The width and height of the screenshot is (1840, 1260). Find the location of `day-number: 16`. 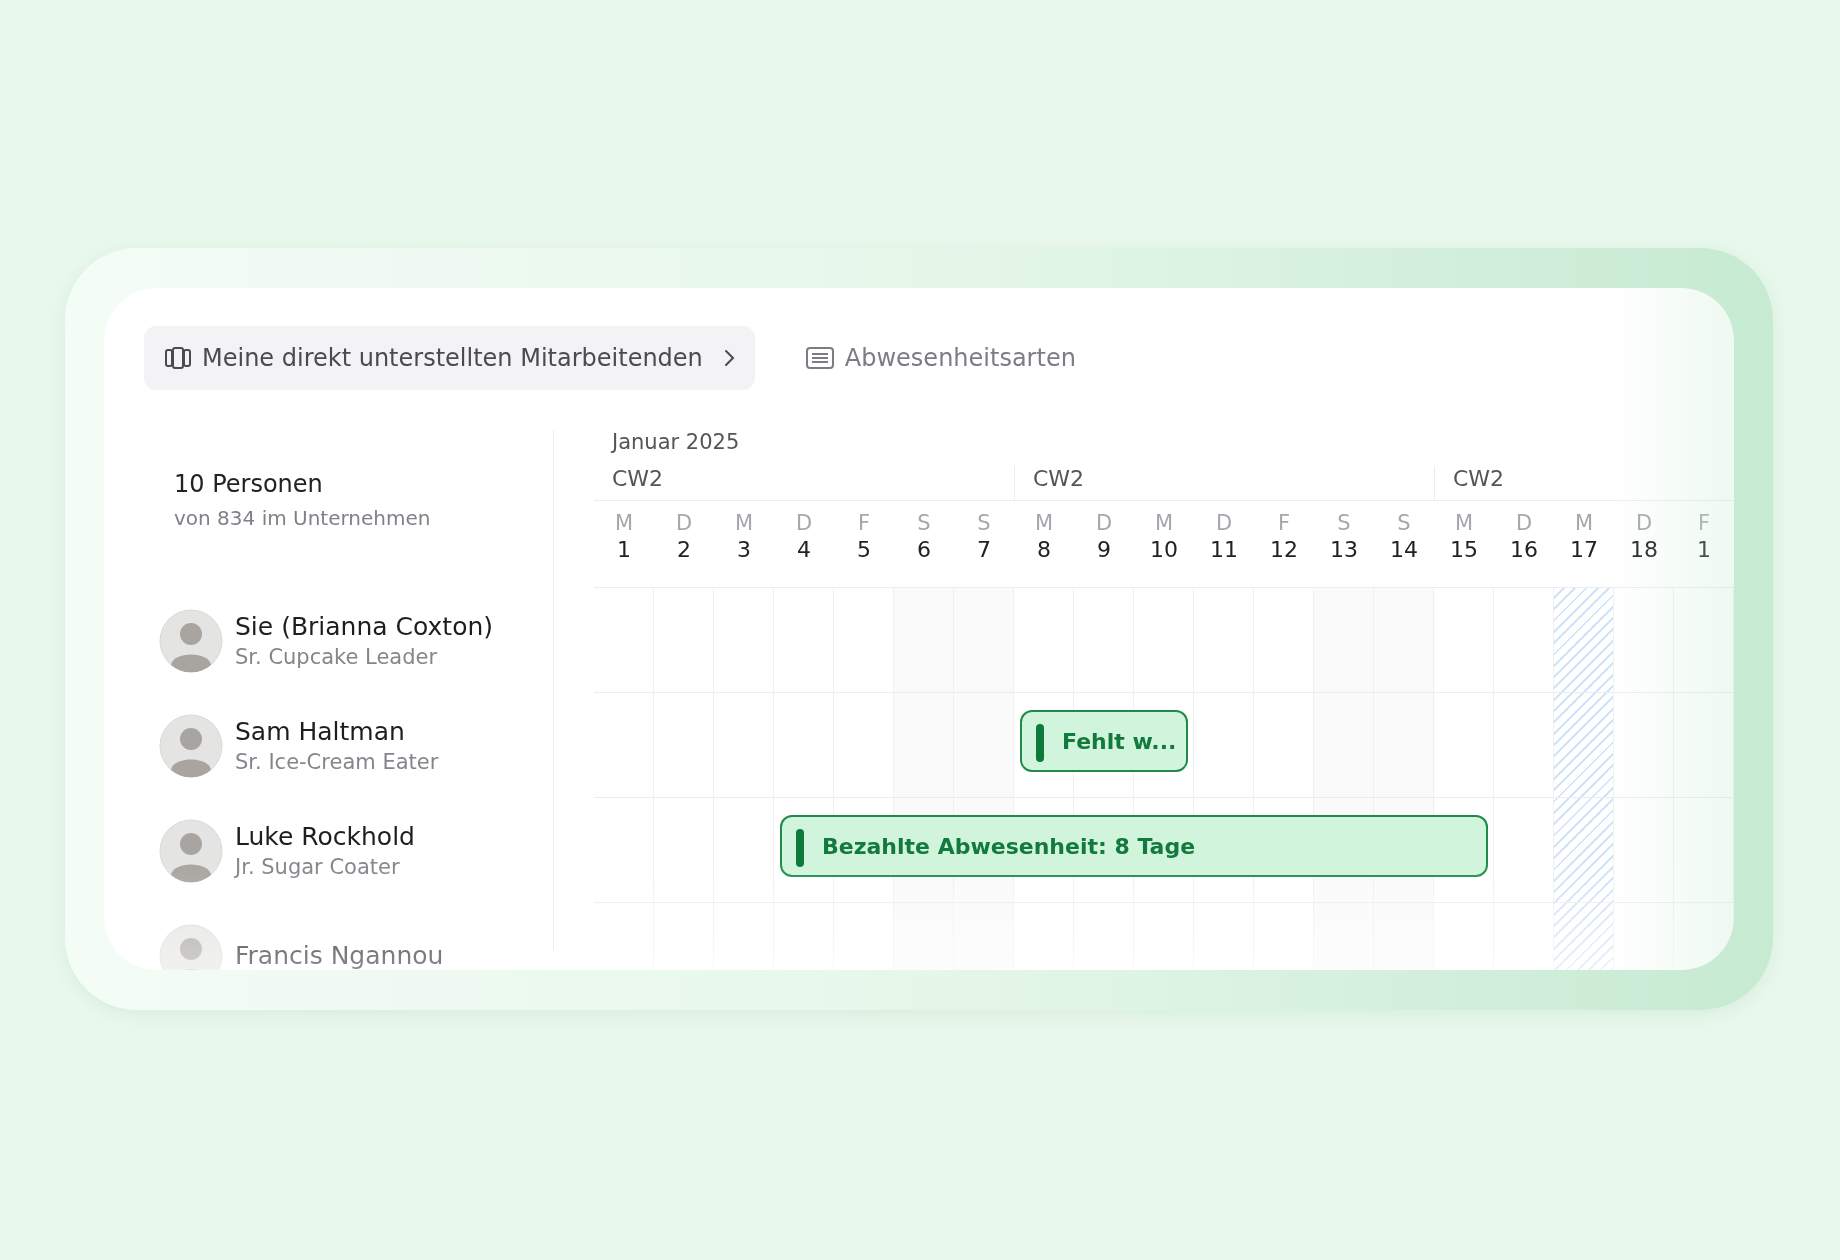

day-number: 16 is located at coordinates (1524, 549).